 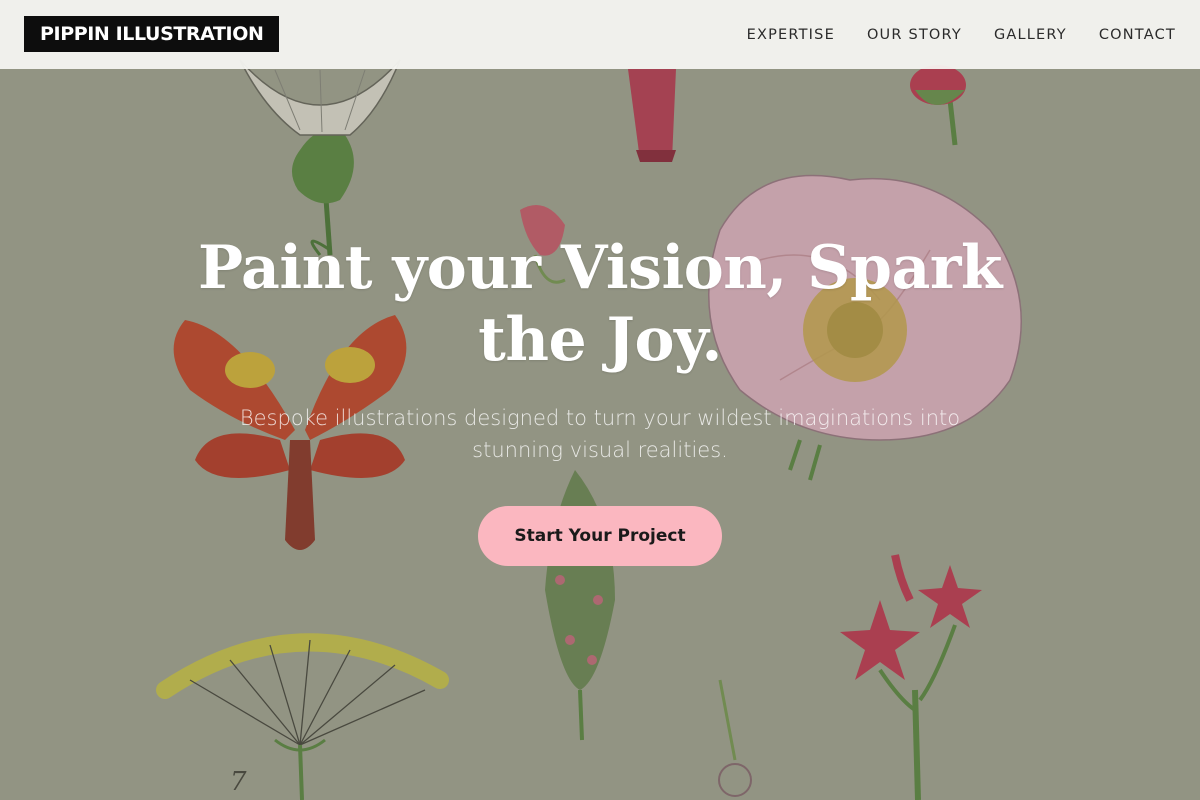 What do you see at coordinates (152, 34) in the screenshot?
I see `brand-logo: PIPPIN ILLUSTRATION` at bounding box center [152, 34].